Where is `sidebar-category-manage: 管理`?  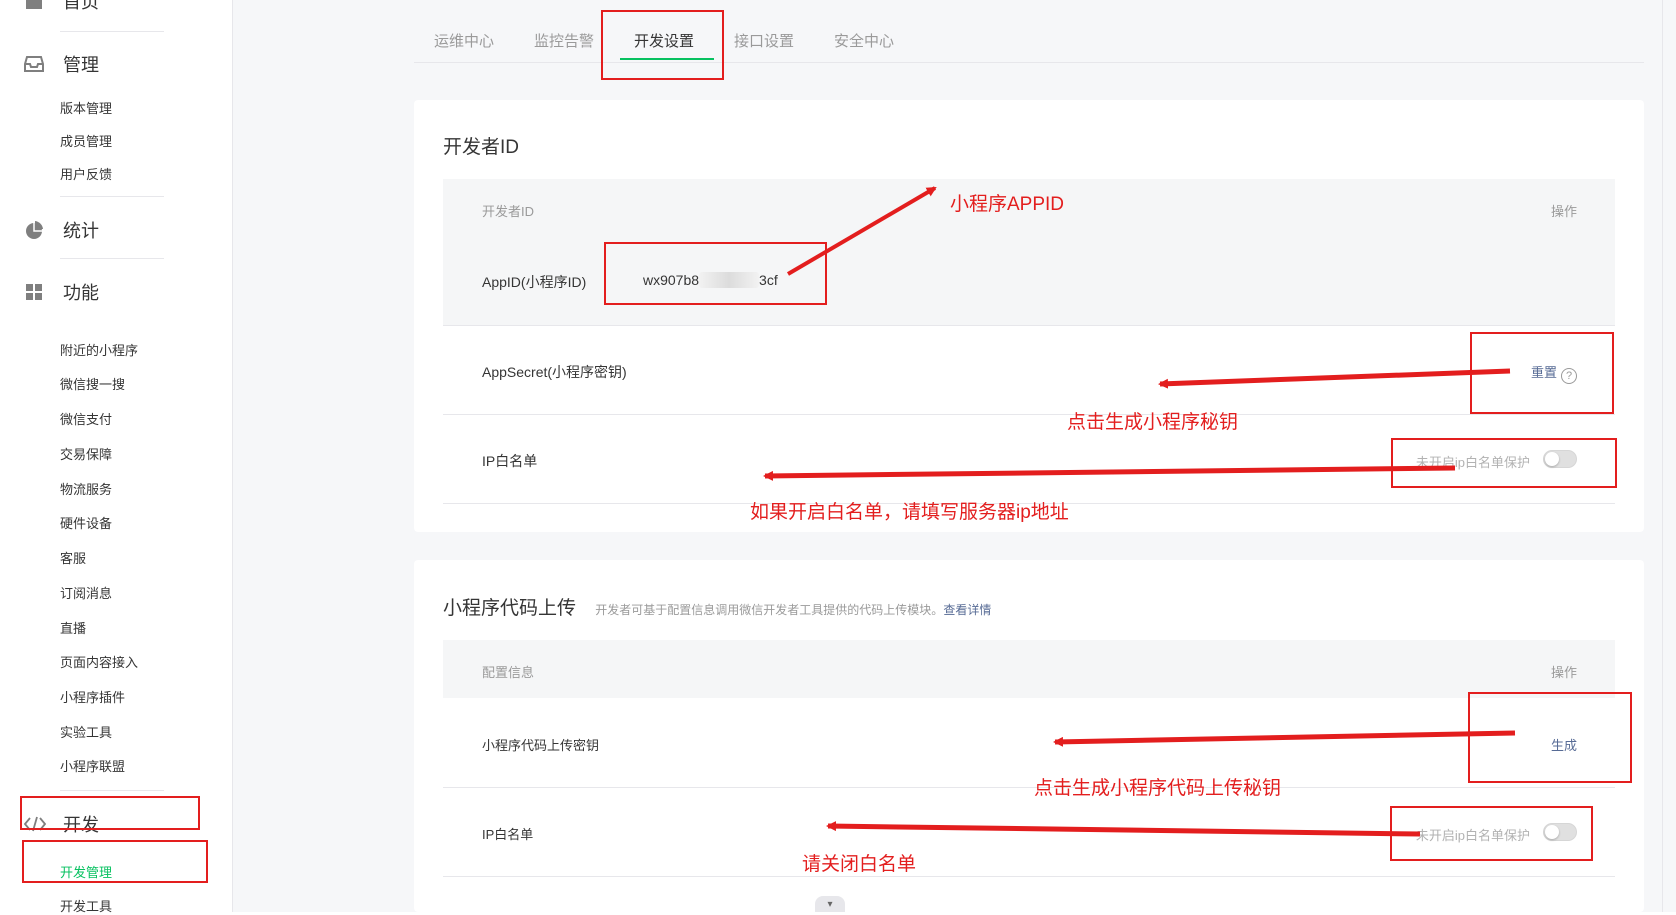
sidebar-category-manage: 管理 is located at coordinates (61, 64).